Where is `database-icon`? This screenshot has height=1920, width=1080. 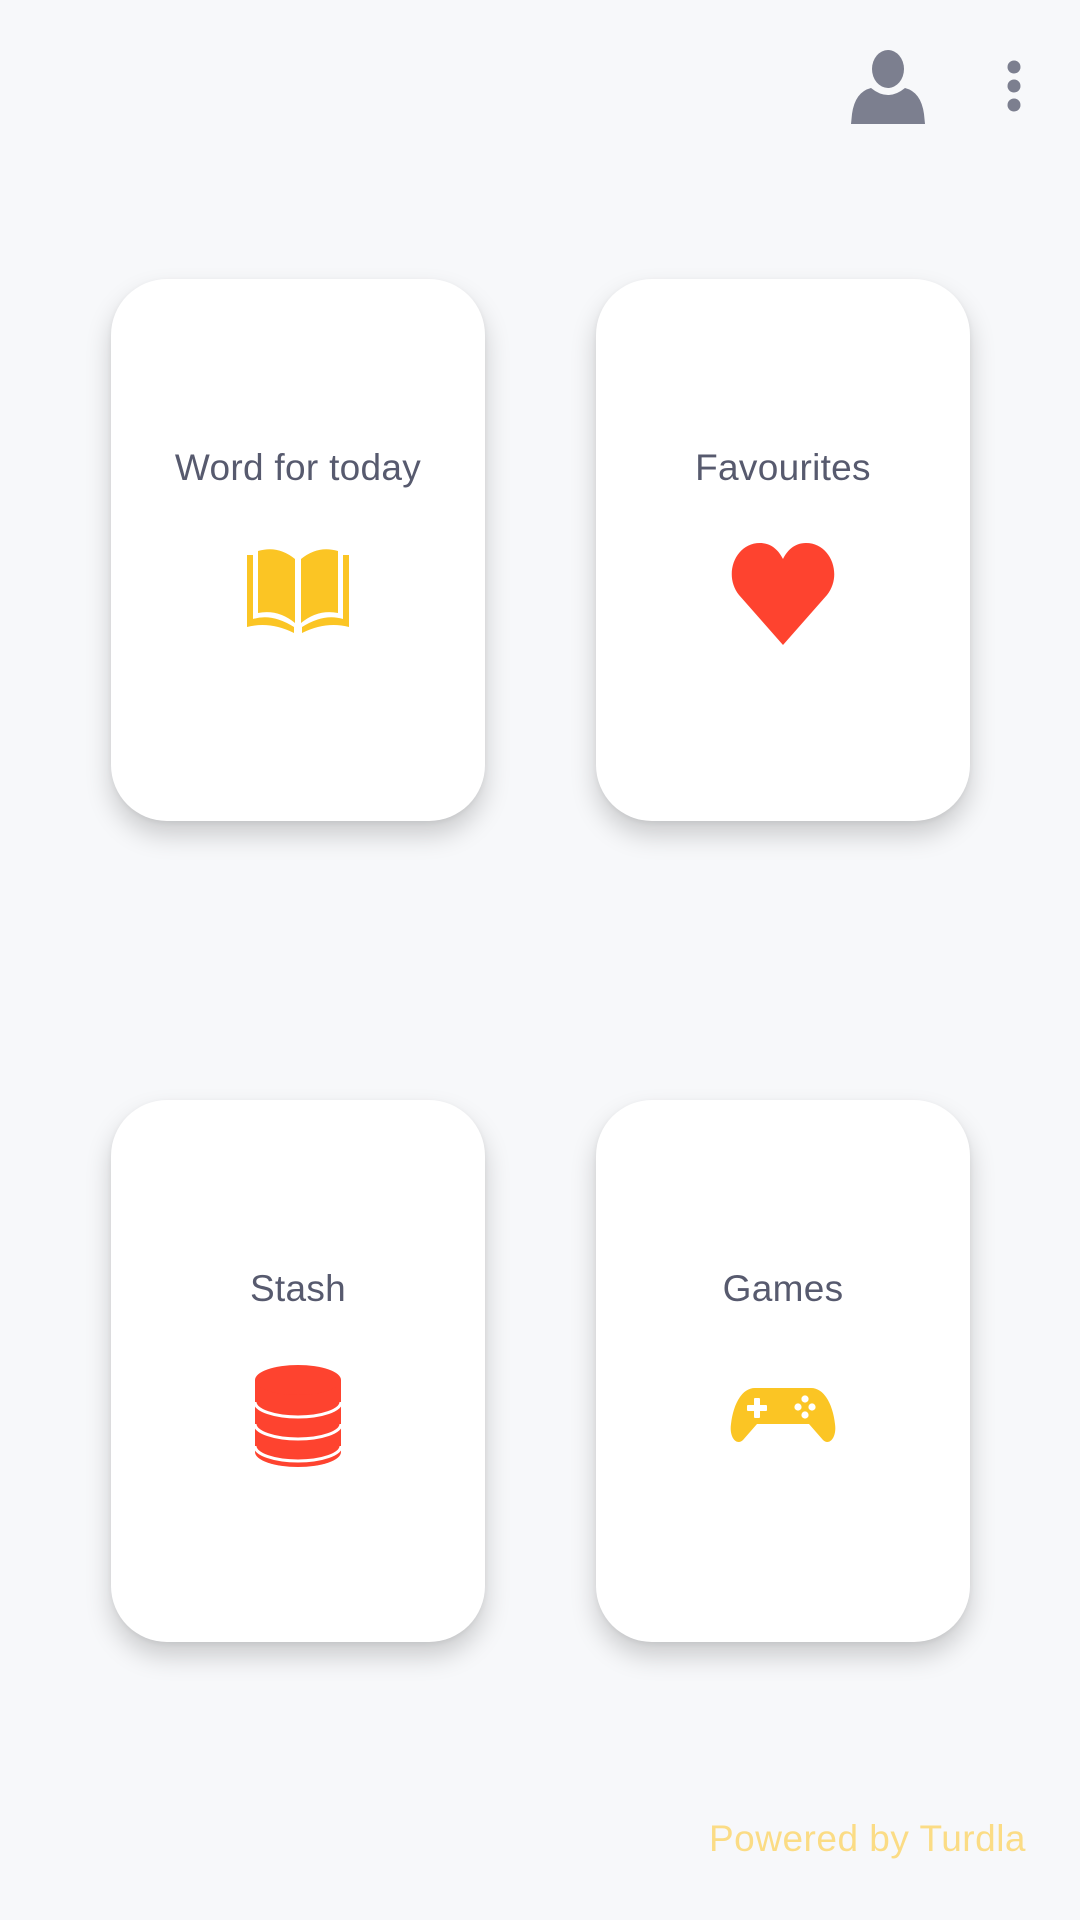 database-icon is located at coordinates (298, 1416).